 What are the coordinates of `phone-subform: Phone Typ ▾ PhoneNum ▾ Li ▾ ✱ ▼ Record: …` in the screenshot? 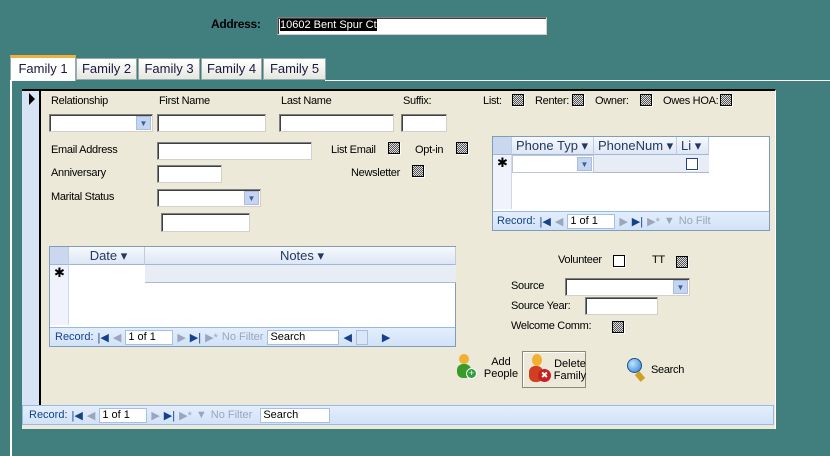 It's located at (631, 183).